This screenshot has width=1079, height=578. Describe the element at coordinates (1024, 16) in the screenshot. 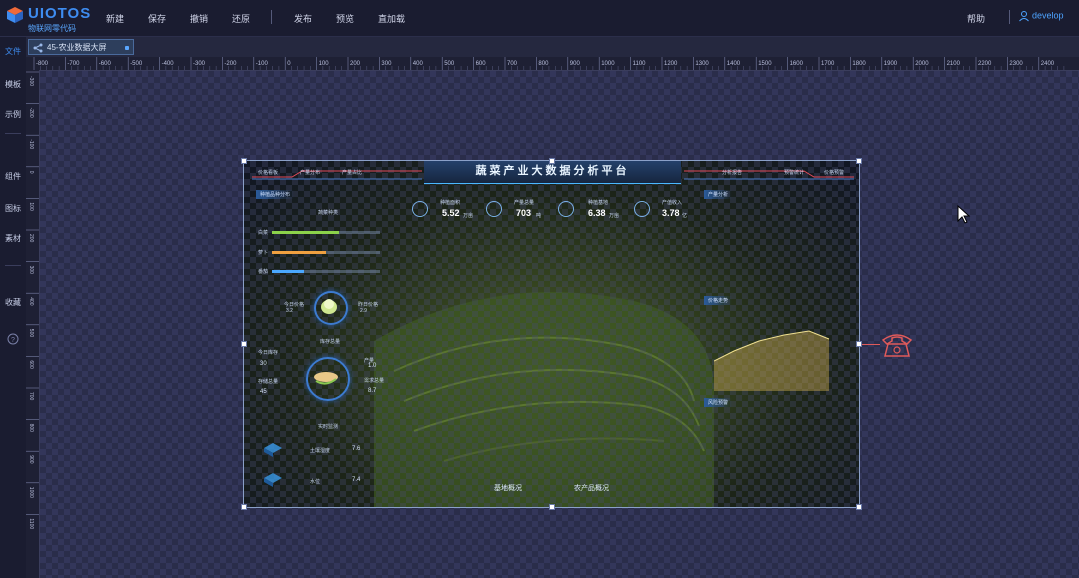

I see `user-icon` at that location.